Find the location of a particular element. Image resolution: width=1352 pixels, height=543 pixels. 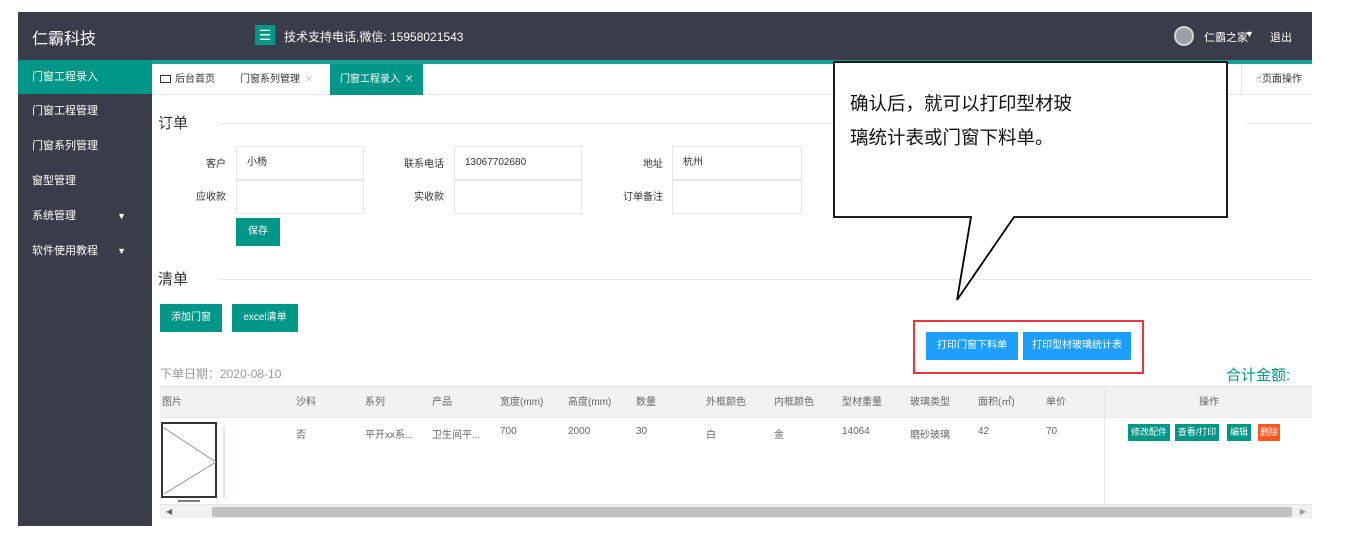

horizontal-scrollbar: ◀ ▶ is located at coordinates (736, 511).